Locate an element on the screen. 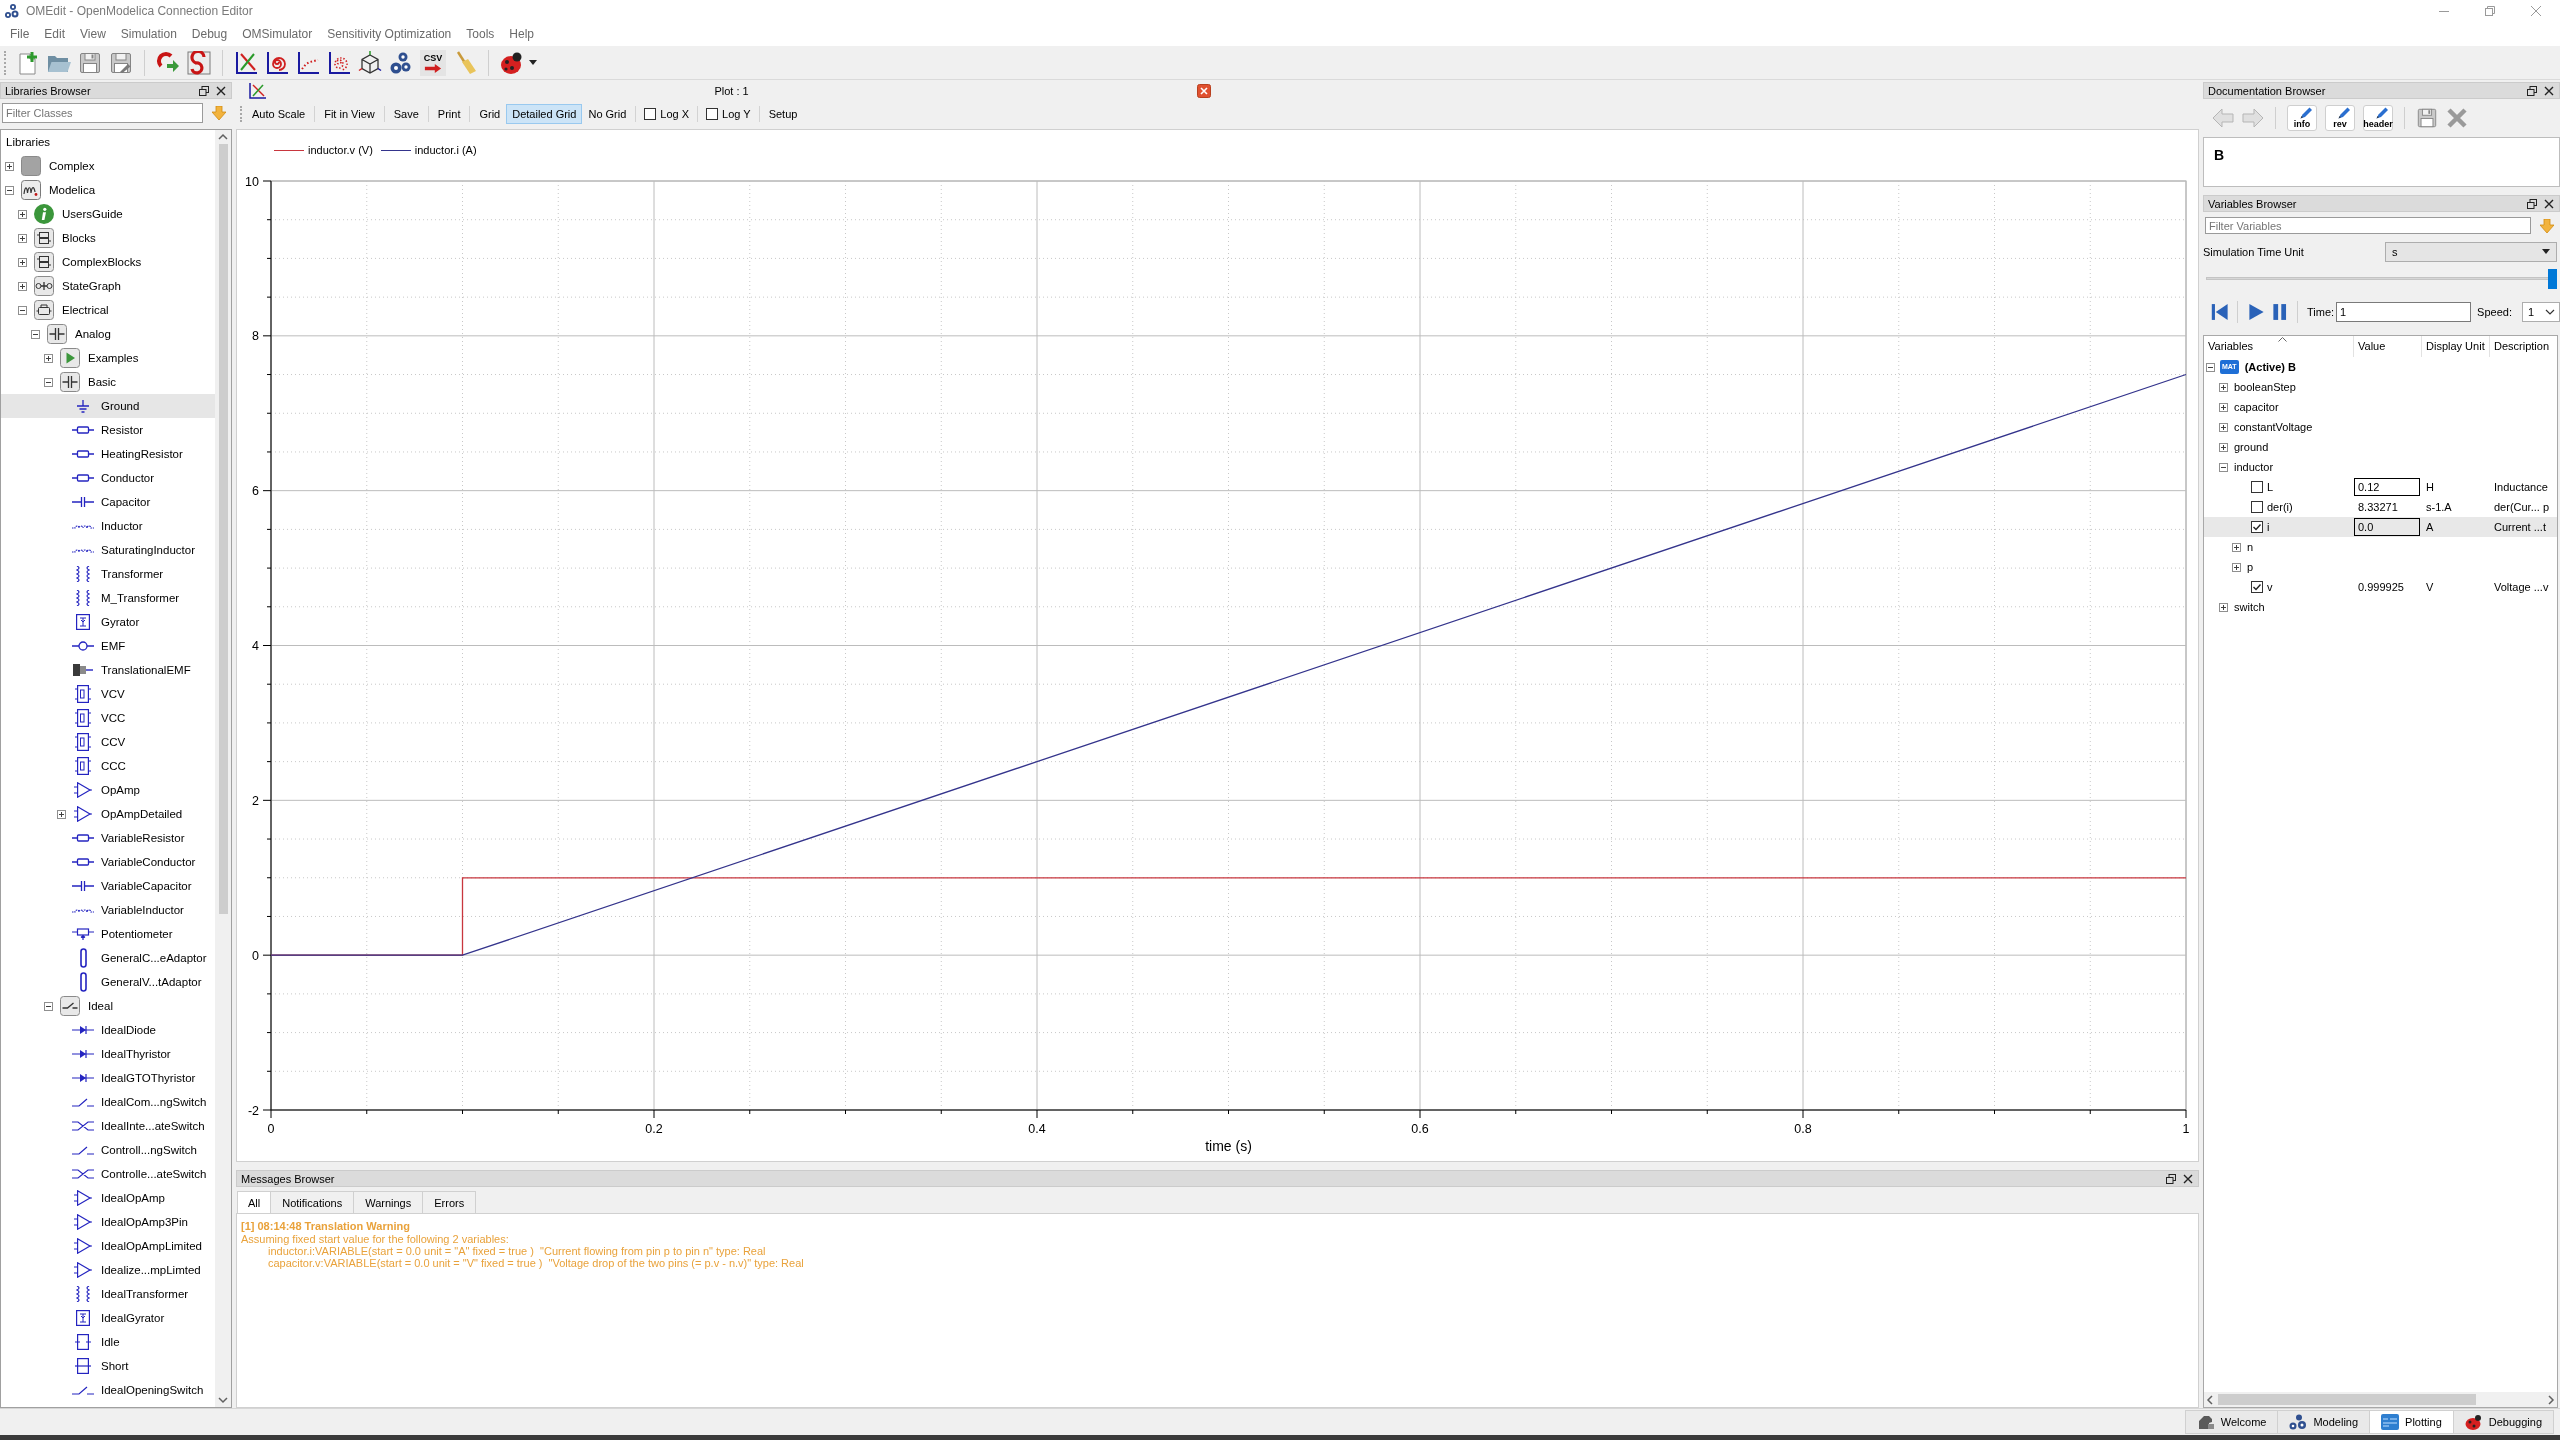  tree-item: Transformer is located at coordinates (108, 574).